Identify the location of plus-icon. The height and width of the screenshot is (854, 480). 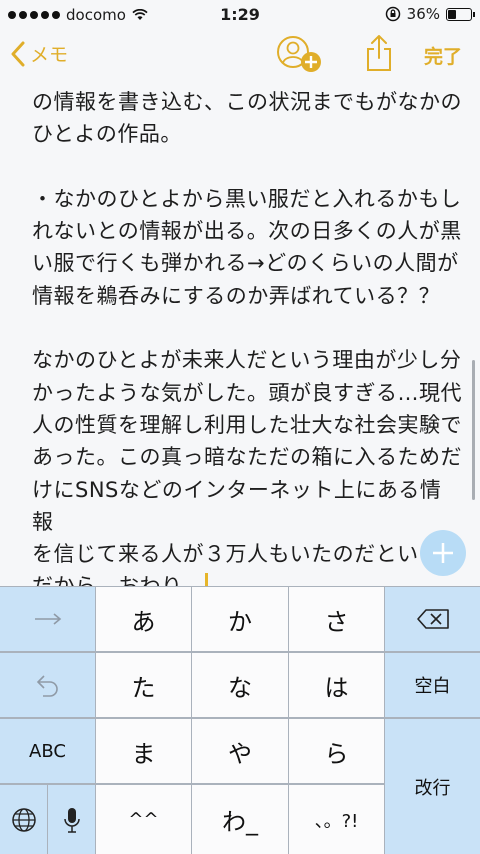
(443, 553).